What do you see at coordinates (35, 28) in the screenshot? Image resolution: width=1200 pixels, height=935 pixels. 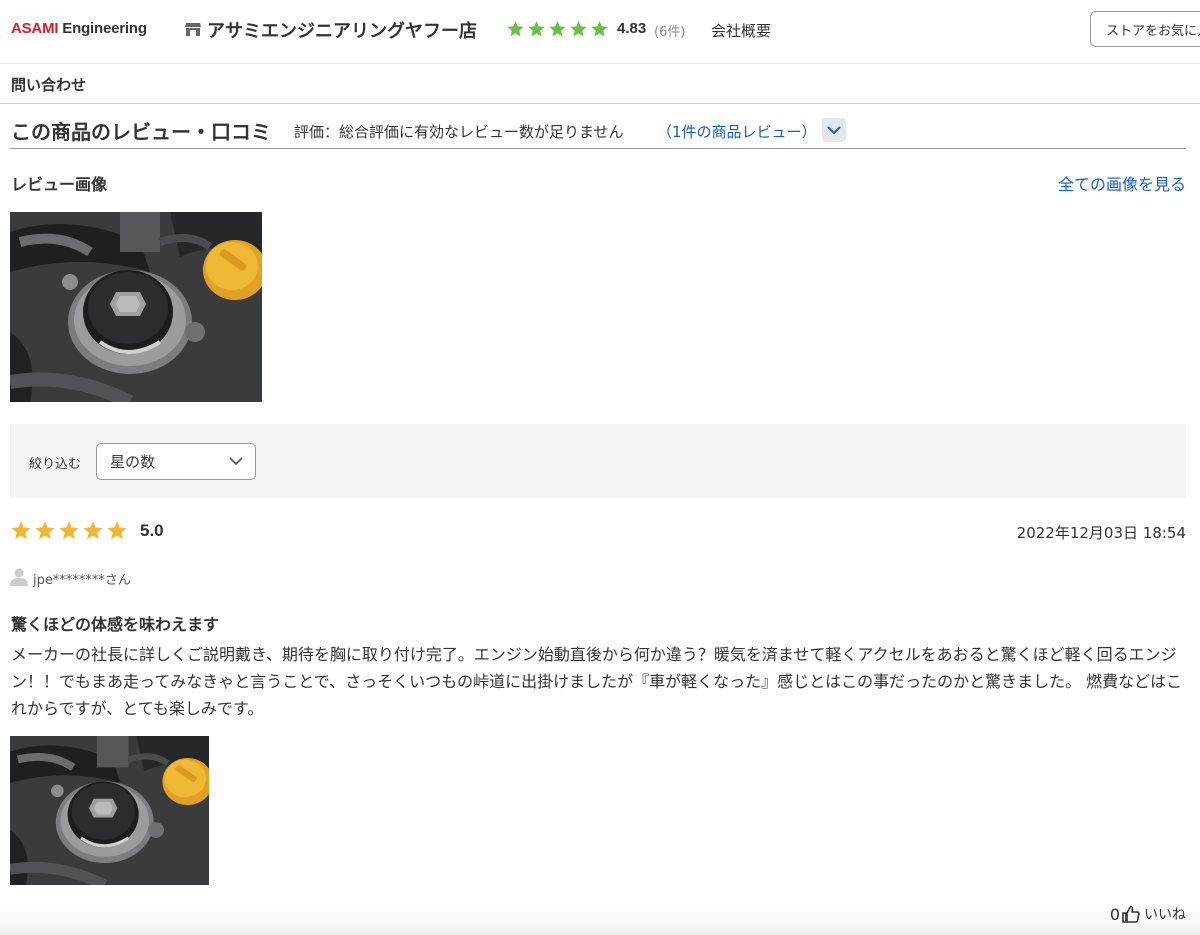 I see `logo-brand: ASAMI` at bounding box center [35, 28].